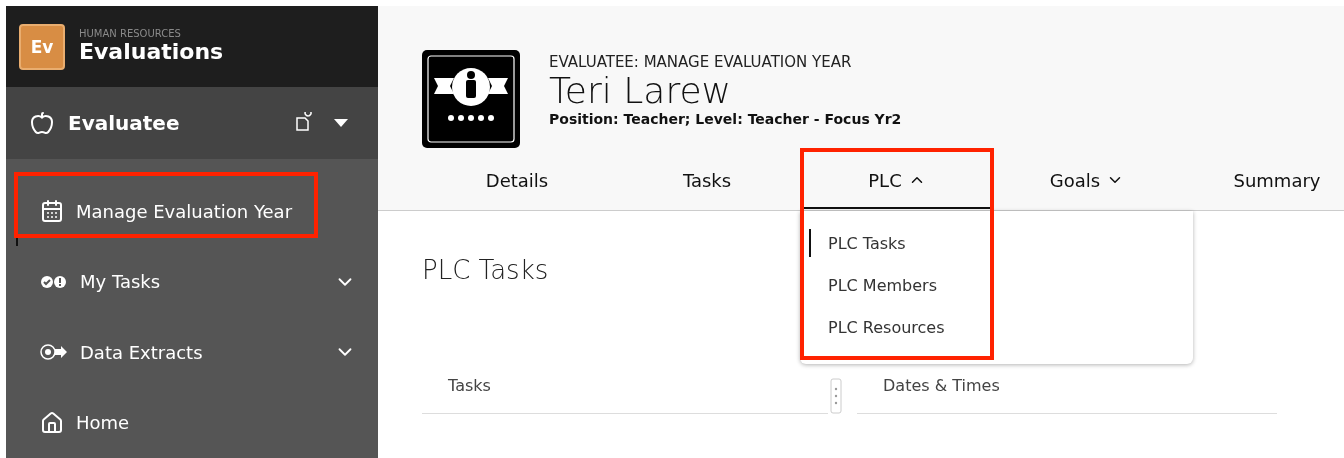  I want to click on app-title: Evaluations, so click(151, 52).